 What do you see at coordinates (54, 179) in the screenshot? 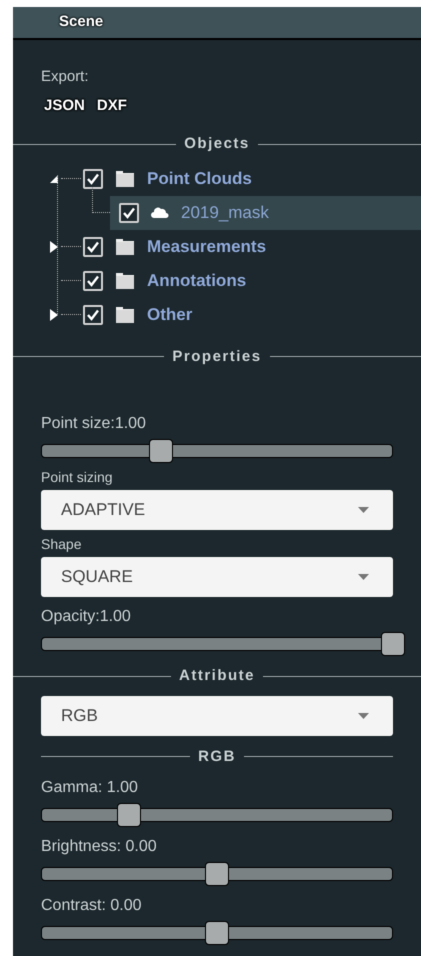
I see `collapse-arrow-icon` at bounding box center [54, 179].